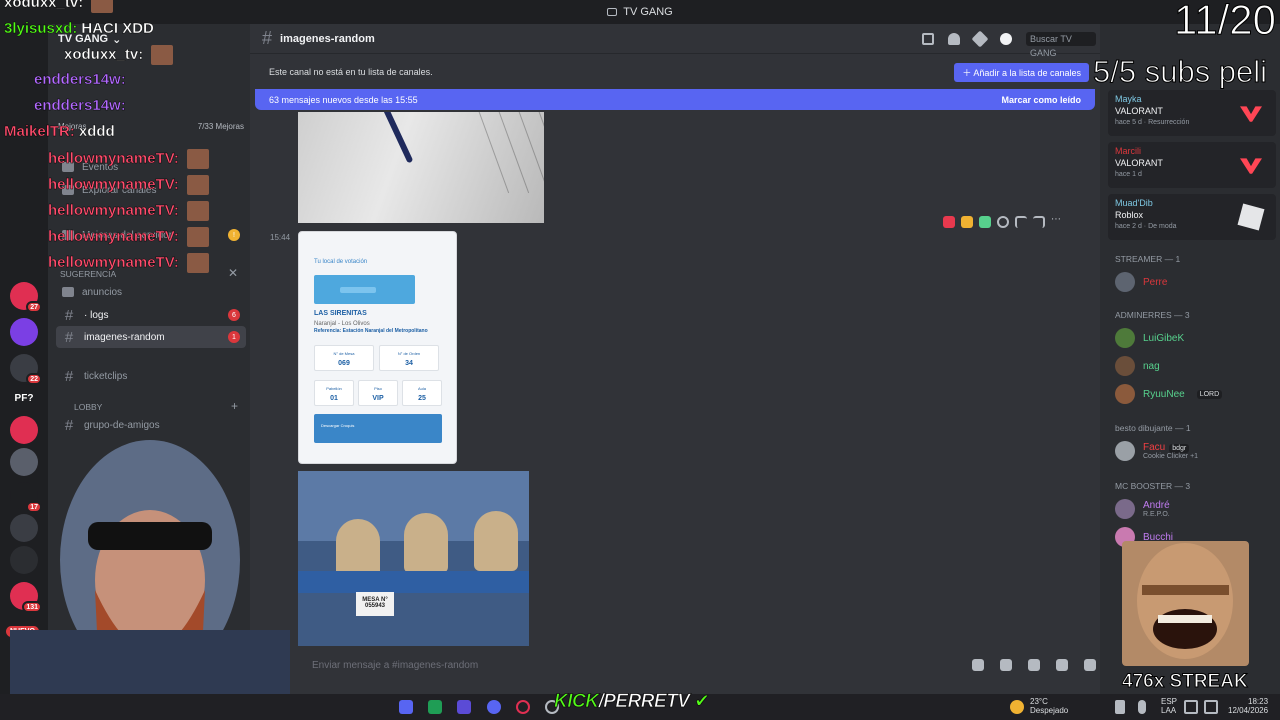 This screenshot has width=1280, height=720. What do you see at coordinates (702, 702) in the screenshot?
I see `verified-icon: ✔` at bounding box center [702, 702].